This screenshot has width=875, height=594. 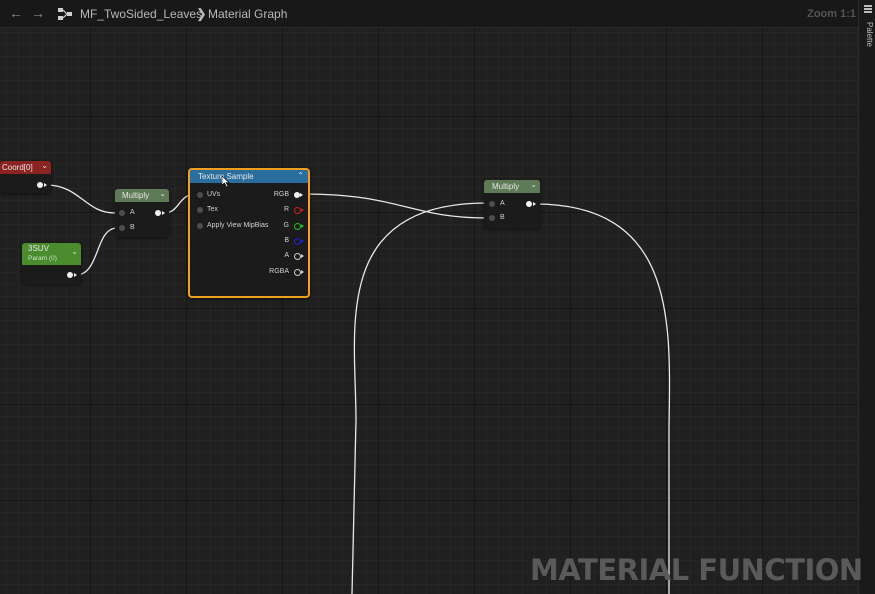 What do you see at coordinates (40, 185) in the screenshot?
I see `texcoord-output-pin` at bounding box center [40, 185].